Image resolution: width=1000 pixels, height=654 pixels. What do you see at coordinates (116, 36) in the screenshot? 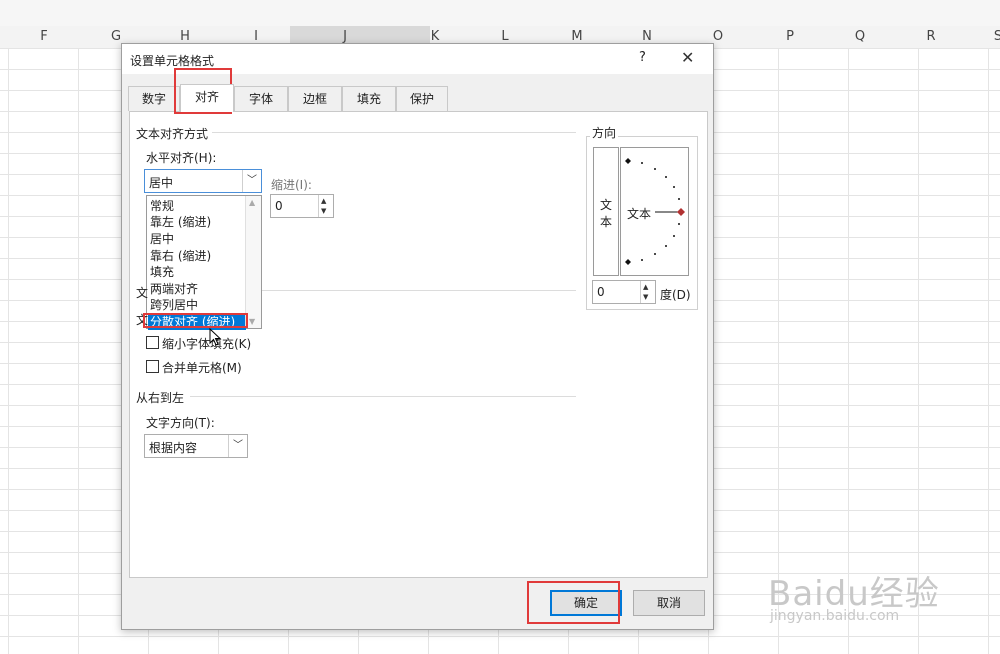
I see `column-header-g: G` at bounding box center [116, 36].